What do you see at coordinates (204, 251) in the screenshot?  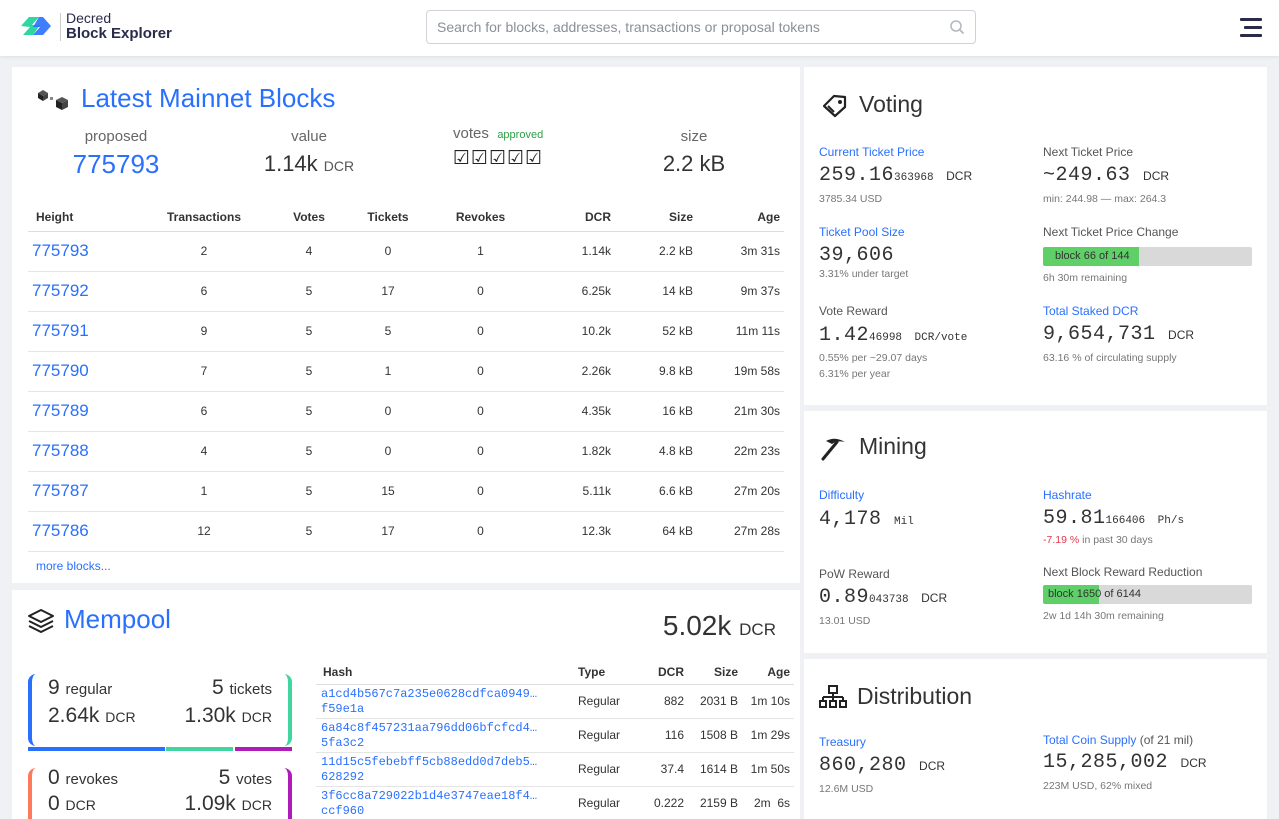 I see `table-cell: 2` at bounding box center [204, 251].